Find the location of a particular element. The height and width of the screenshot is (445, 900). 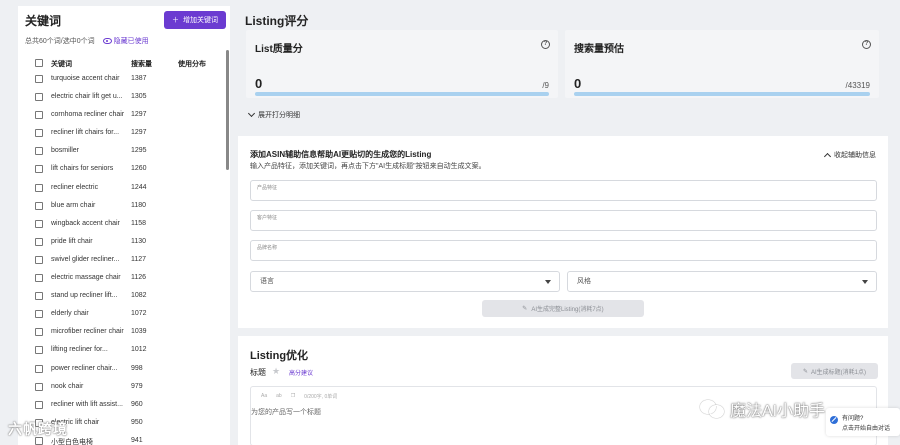

keyword-volume: 1297 is located at coordinates (139, 133).